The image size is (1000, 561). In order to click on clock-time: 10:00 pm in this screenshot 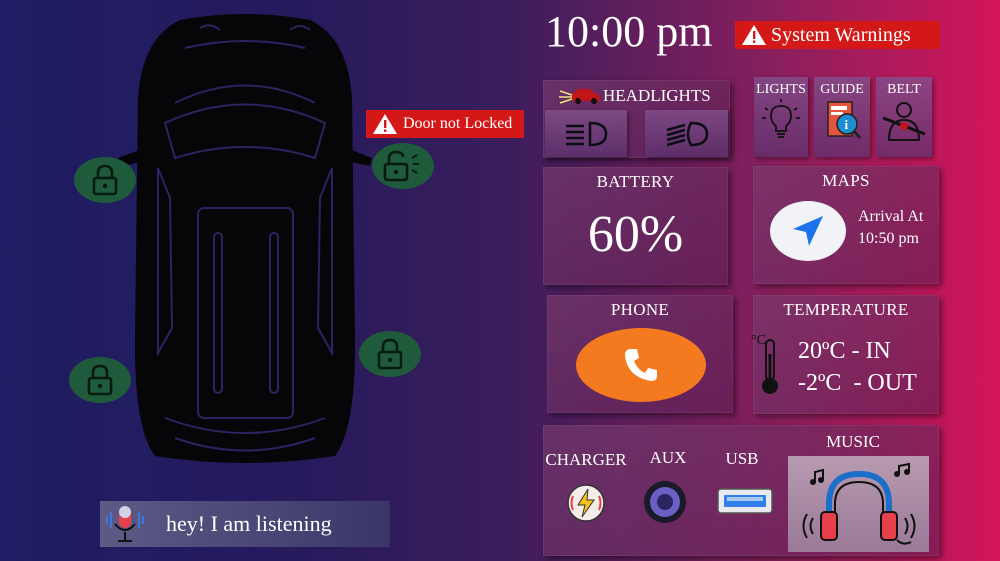, I will do `click(629, 31)`.